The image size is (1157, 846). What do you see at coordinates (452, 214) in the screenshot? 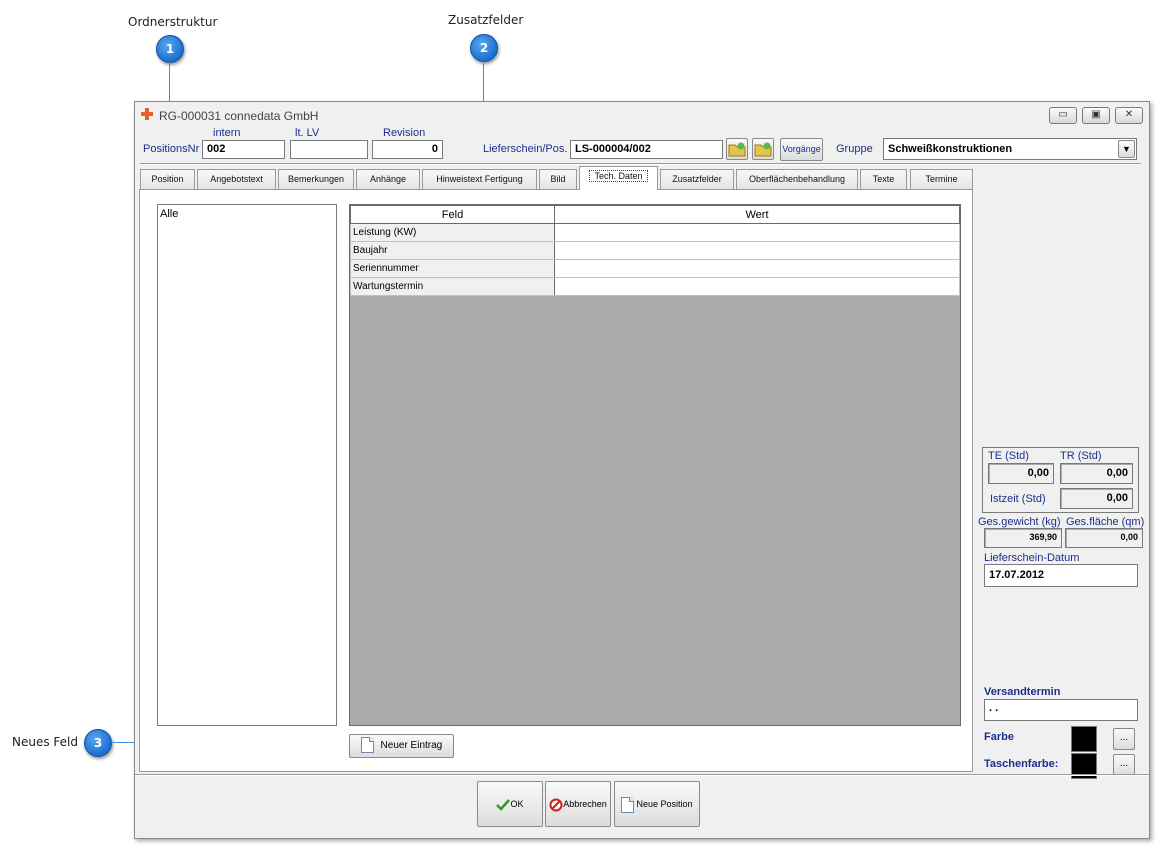
I see `column-header-feld: Feld` at bounding box center [452, 214].